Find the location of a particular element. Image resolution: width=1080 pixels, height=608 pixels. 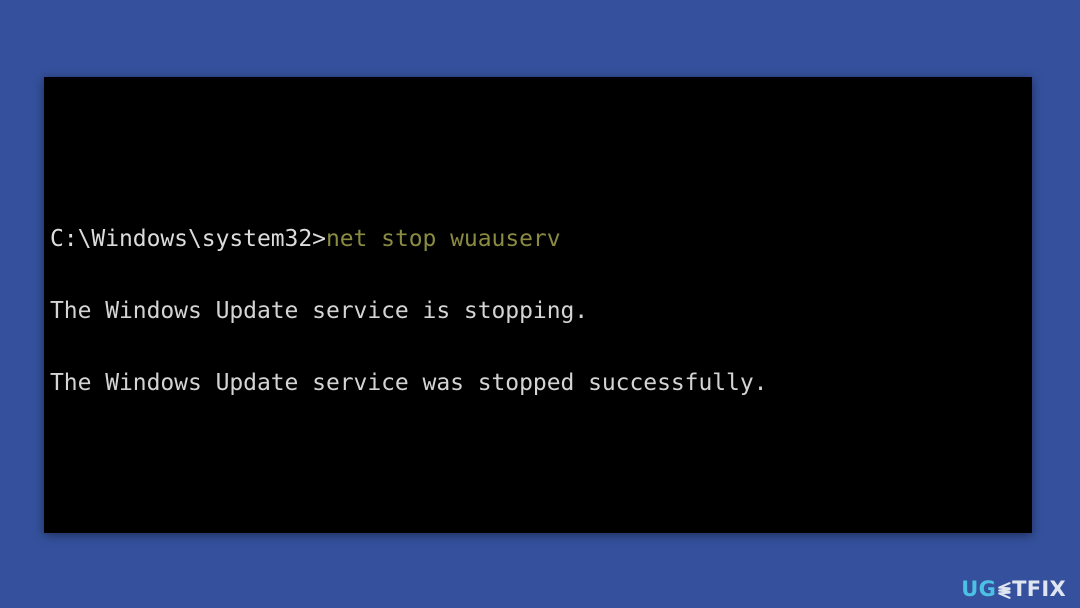

prompt-line: C:\Windows\system32>net stop wuauserv is located at coordinates (541, 239).